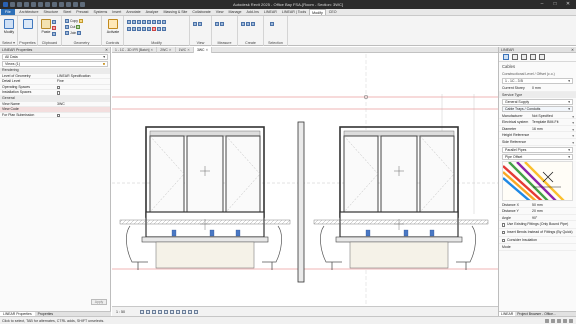 The width and height of the screenshot is (576, 324). I want to click on linear-row-electrical-system: Electrical system Template BIM-Fit ▾, so click(537, 122).